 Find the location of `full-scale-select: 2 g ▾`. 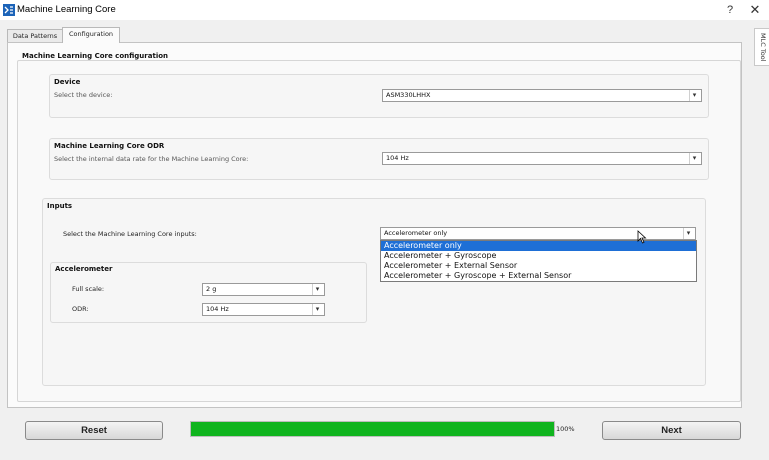

full-scale-select: 2 g ▾ is located at coordinates (263, 289).